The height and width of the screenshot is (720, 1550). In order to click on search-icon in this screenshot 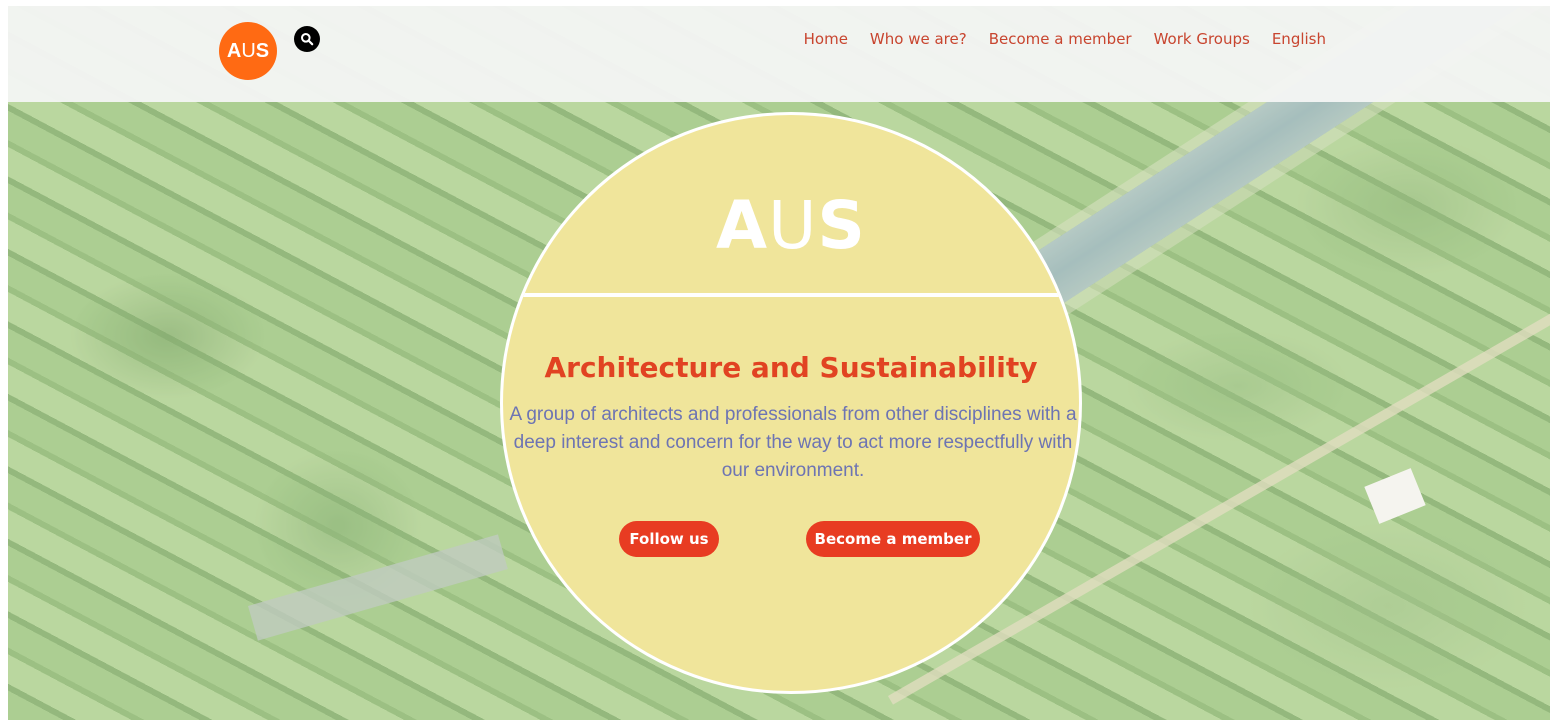, I will do `click(307, 39)`.